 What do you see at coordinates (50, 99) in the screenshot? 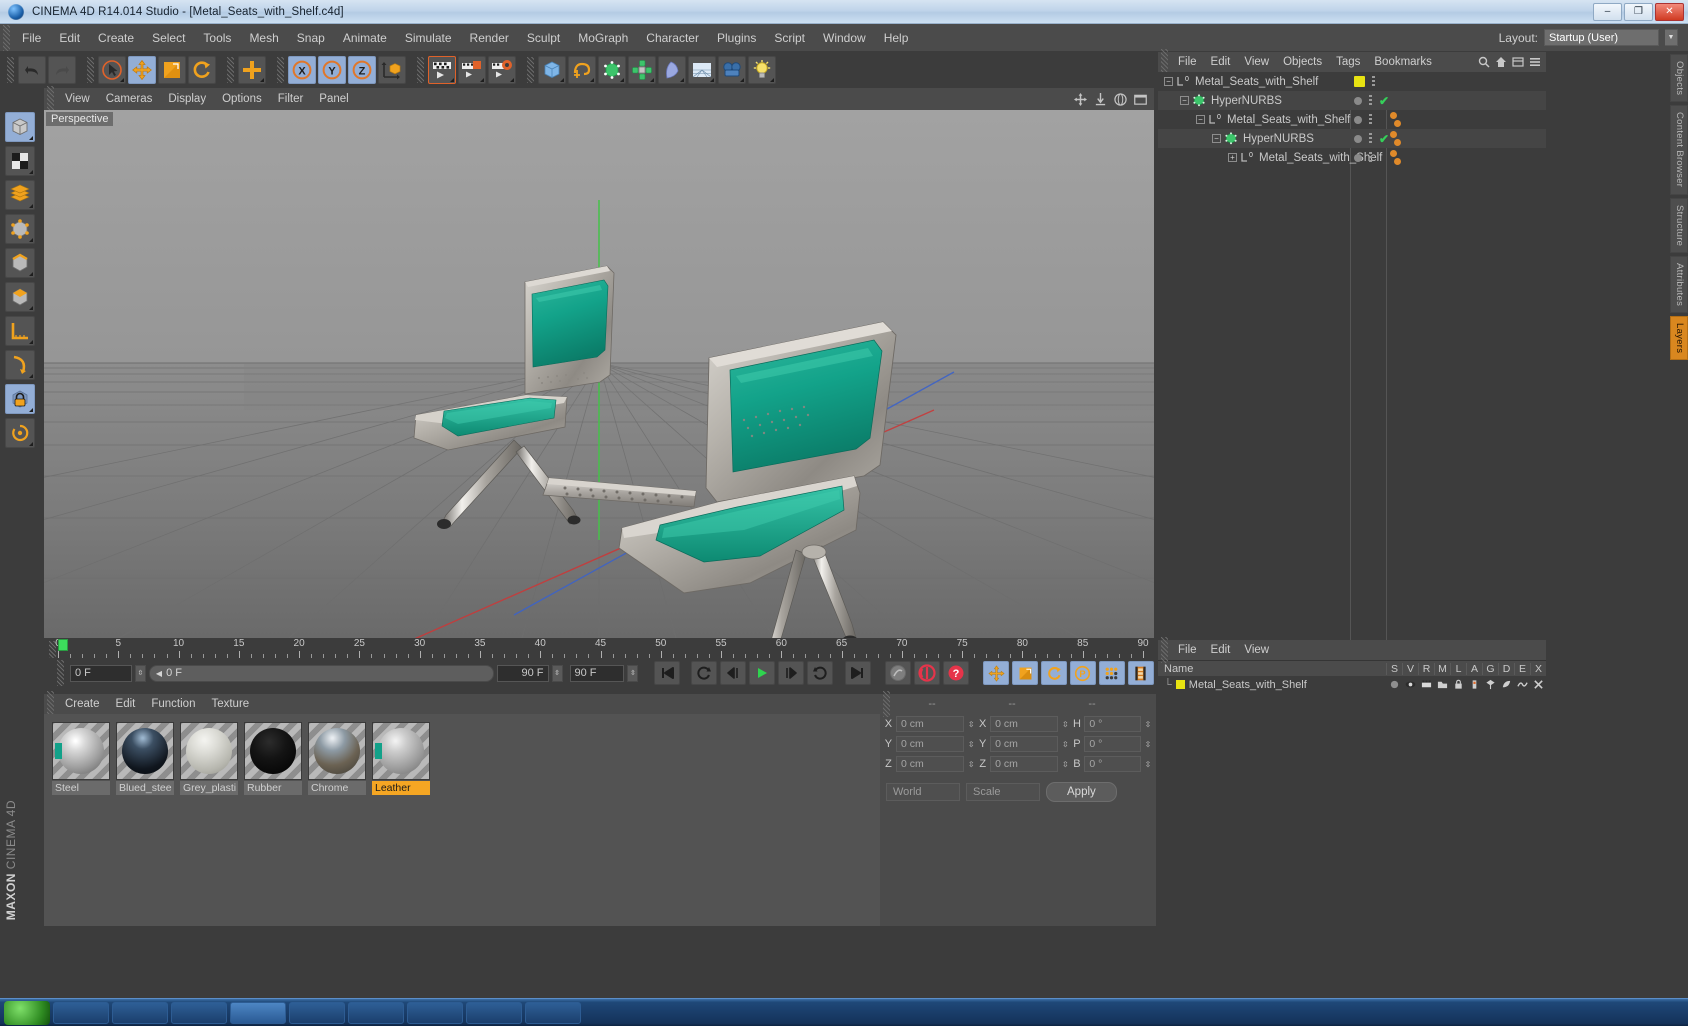
I see `viewport-menu-grip` at bounding box center [50, 99].